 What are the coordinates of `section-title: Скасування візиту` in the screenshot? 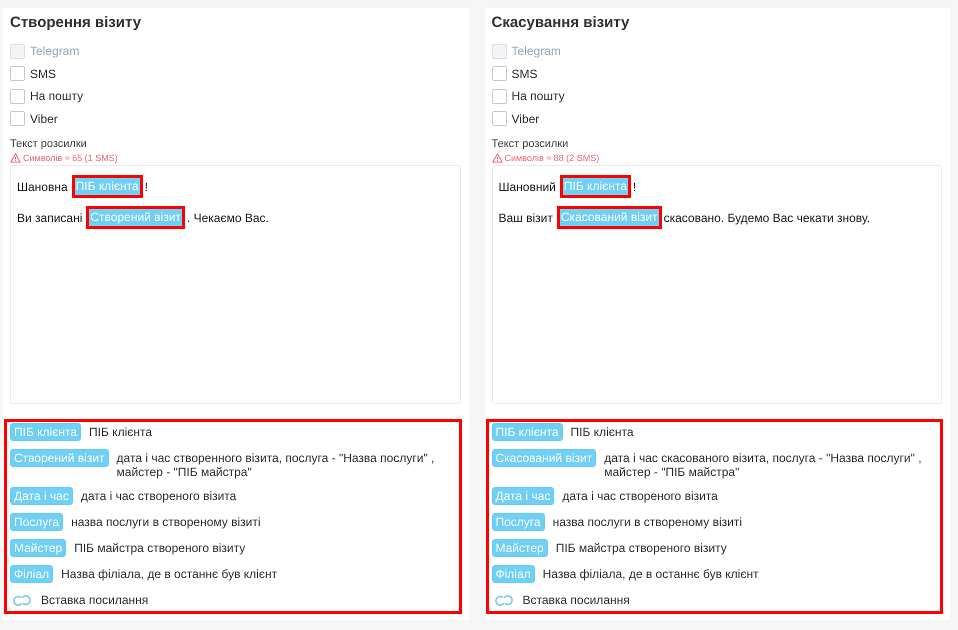 It's located at (561, 23).